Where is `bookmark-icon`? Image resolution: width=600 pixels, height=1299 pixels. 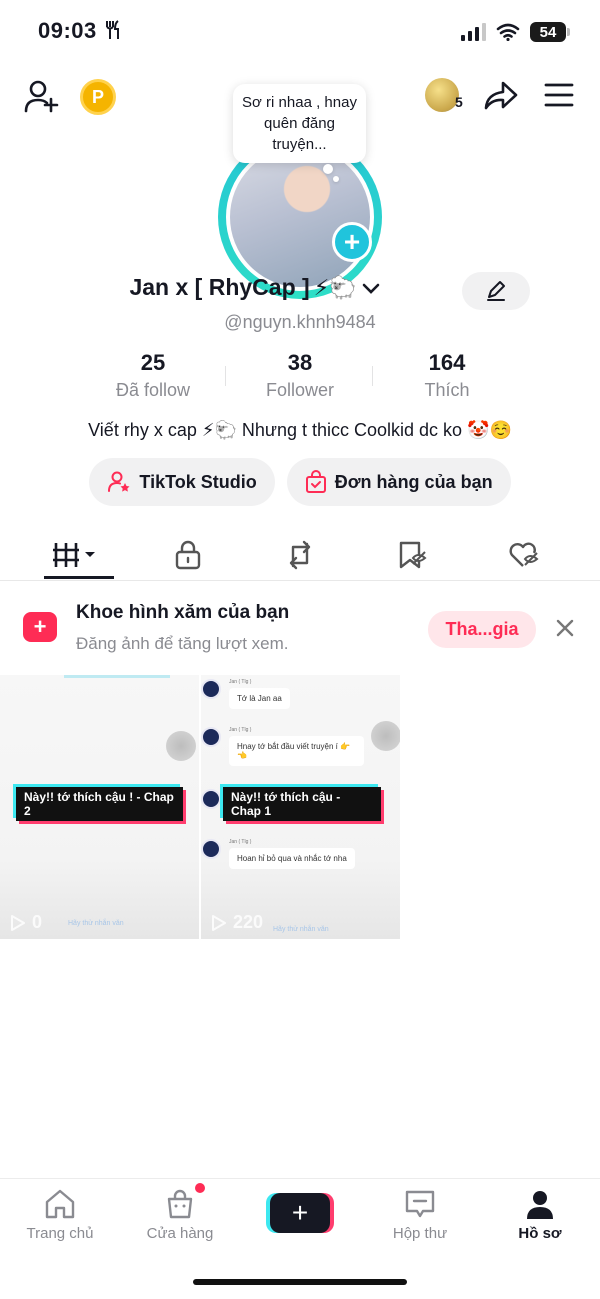
bookmark-icon is located at coordinates (413, 555).